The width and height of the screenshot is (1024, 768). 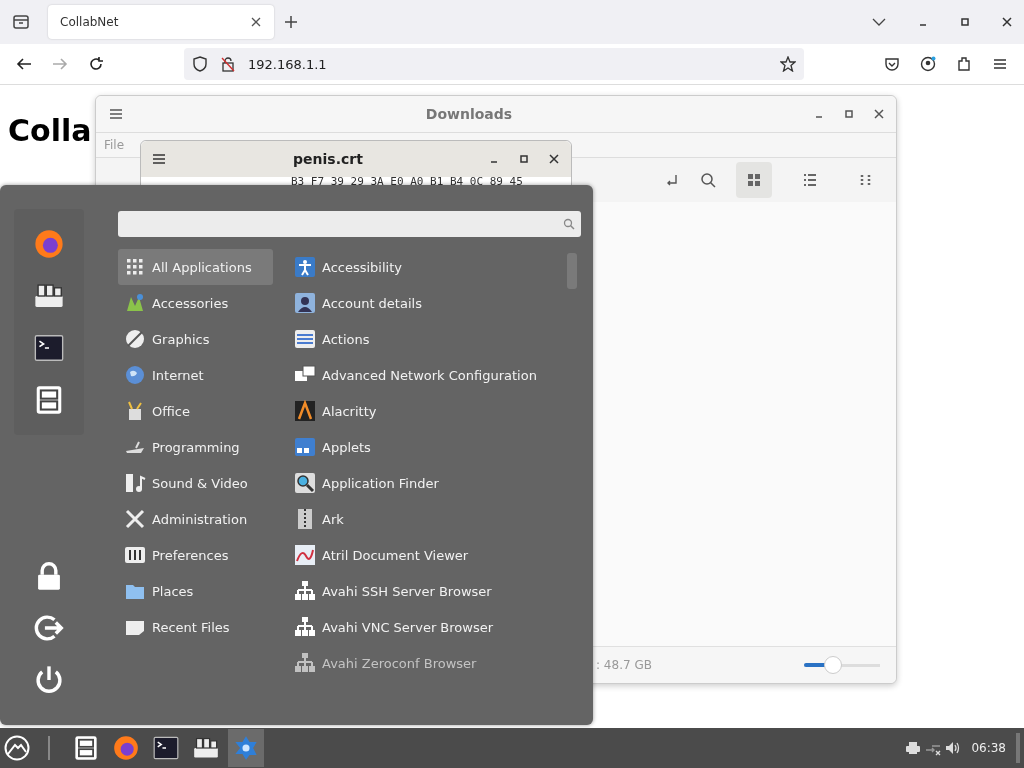 I want to click on gear-icon, so click(x=246, y=748).